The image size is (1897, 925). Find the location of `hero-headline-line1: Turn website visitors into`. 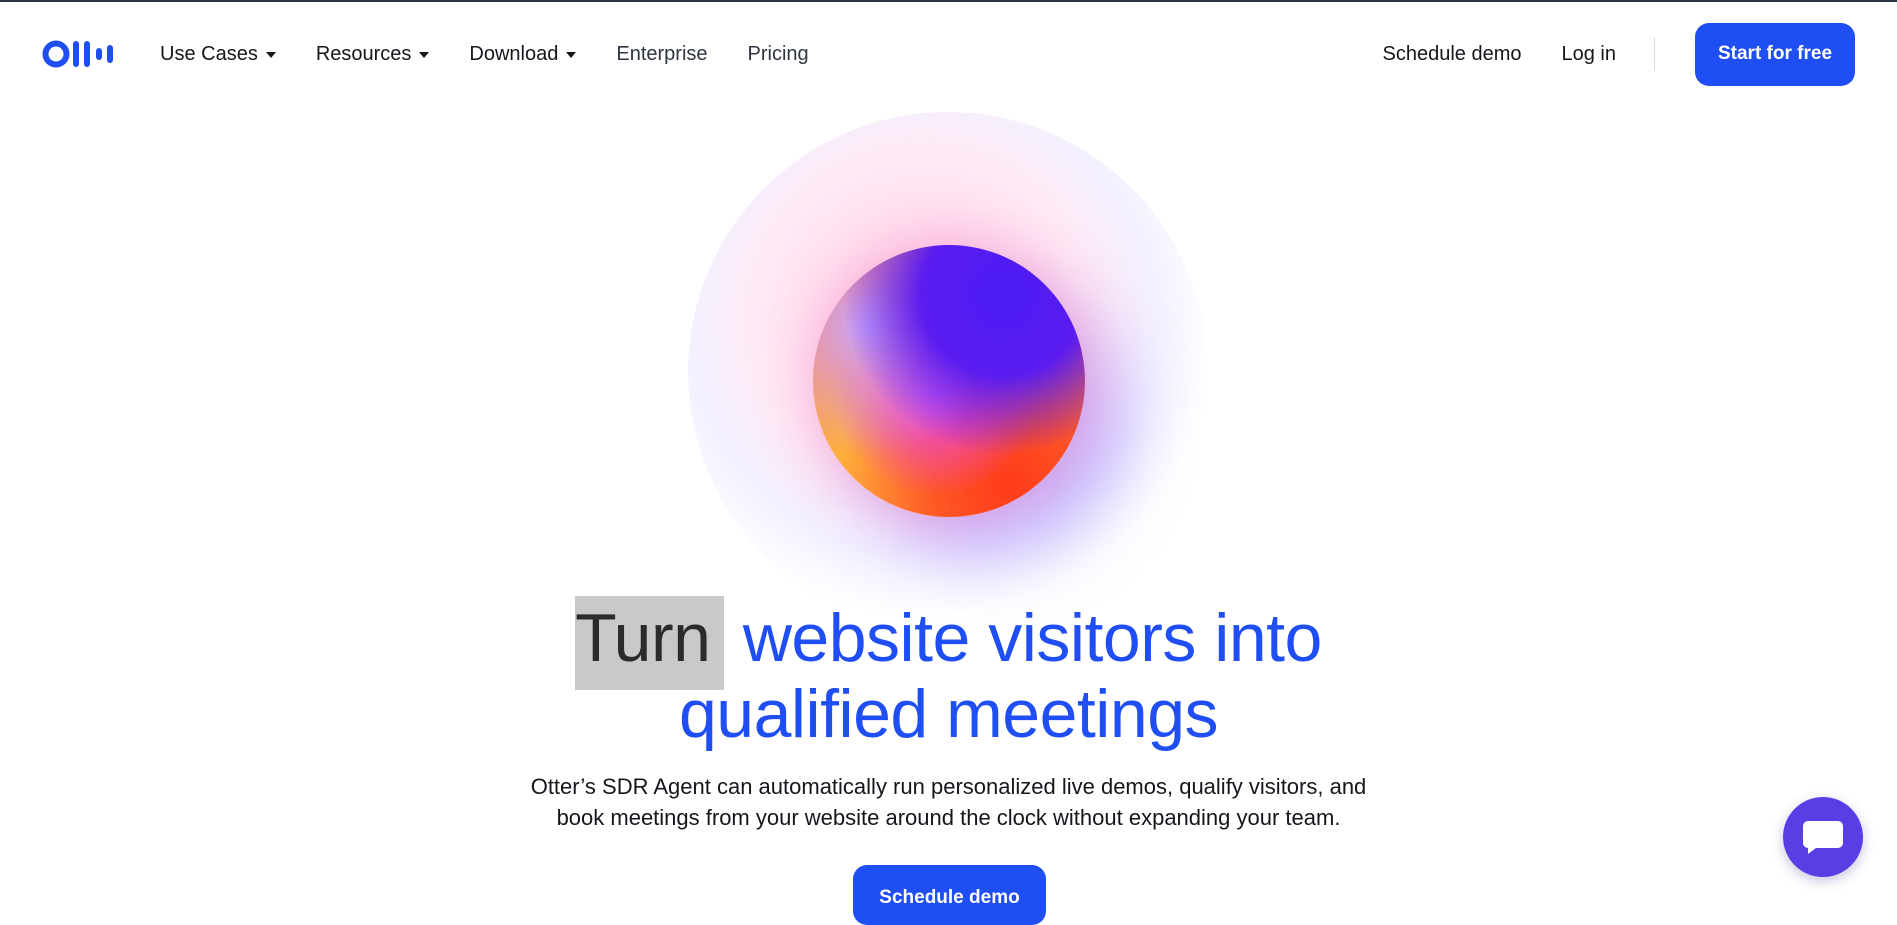

hero-headline-line1: Turn website visitors into is located at coordinates (948, 643).